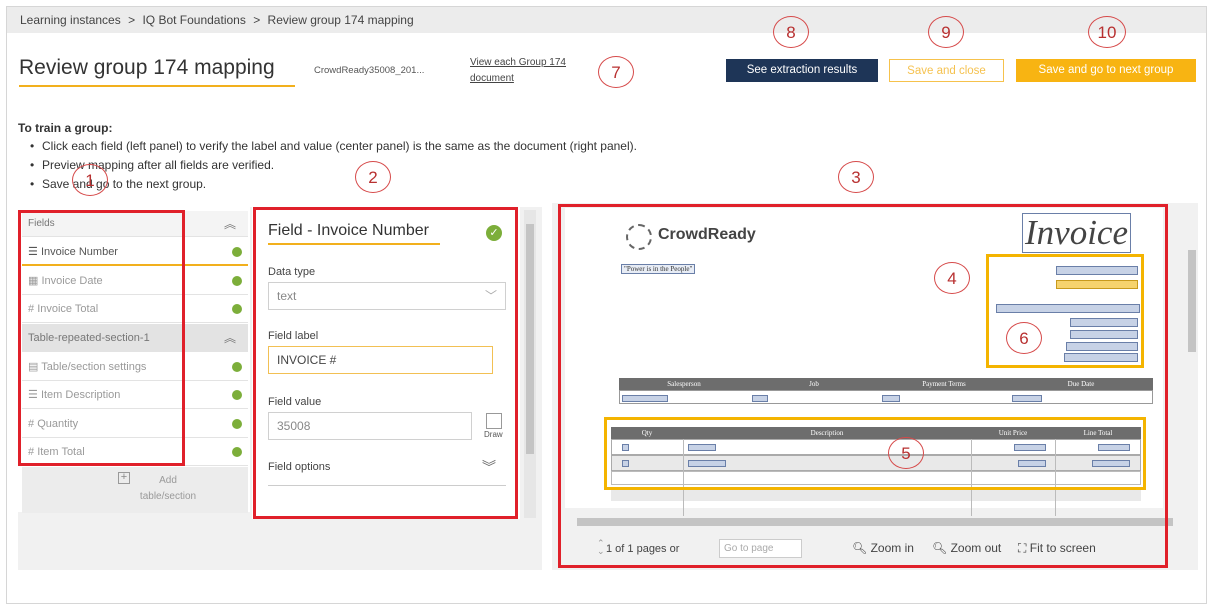 The width and height of the screenshot is (1209, 606). I want to click on instructions-heading: To train a group:, so click(65, 128).